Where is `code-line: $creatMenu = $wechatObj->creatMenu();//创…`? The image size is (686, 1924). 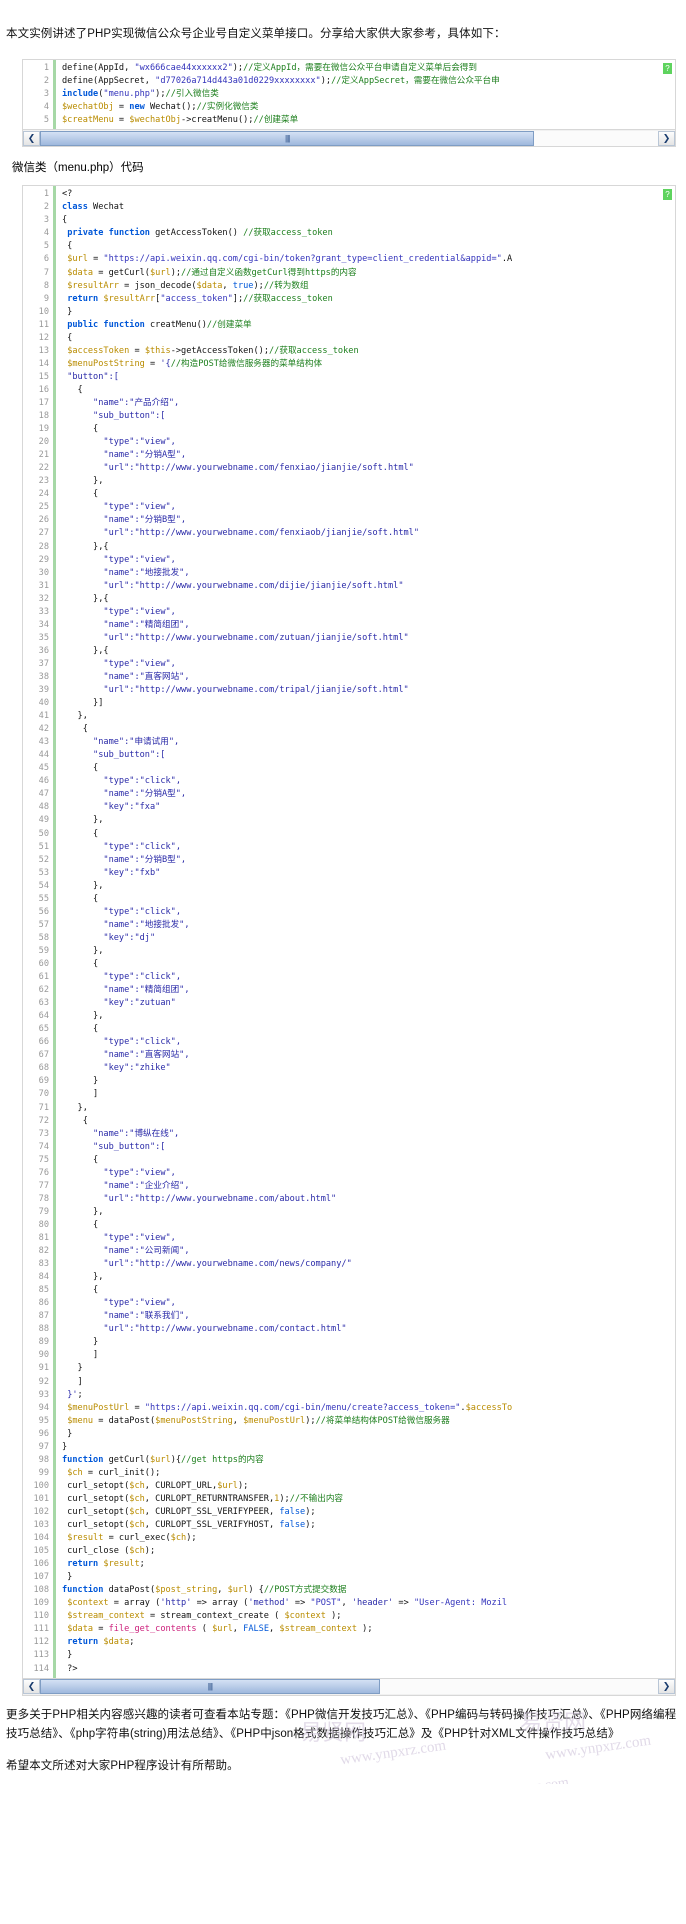 code-line: $creatMenu = $wechatObj->creatMenu();//创… is located at coordinates (180, 120).